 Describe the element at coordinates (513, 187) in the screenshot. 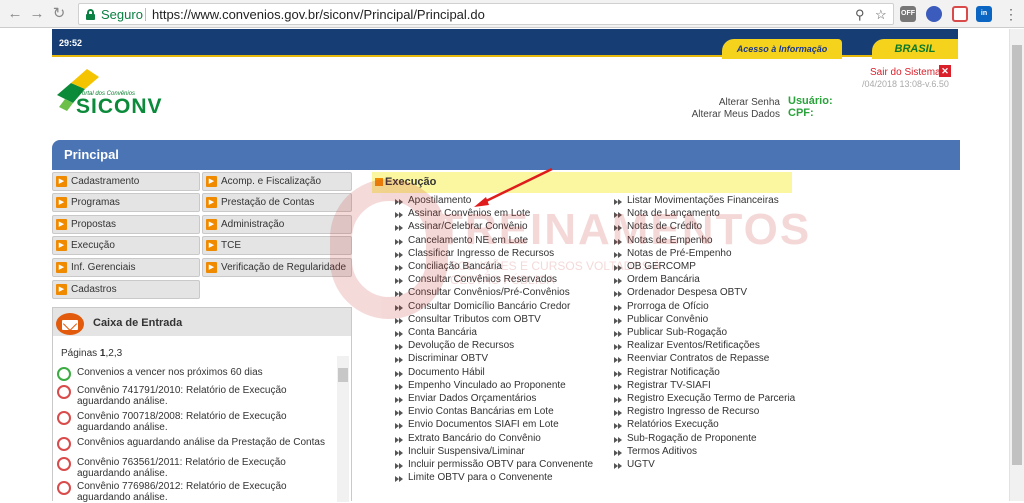

I see `red-arrow-annotation` at that location.